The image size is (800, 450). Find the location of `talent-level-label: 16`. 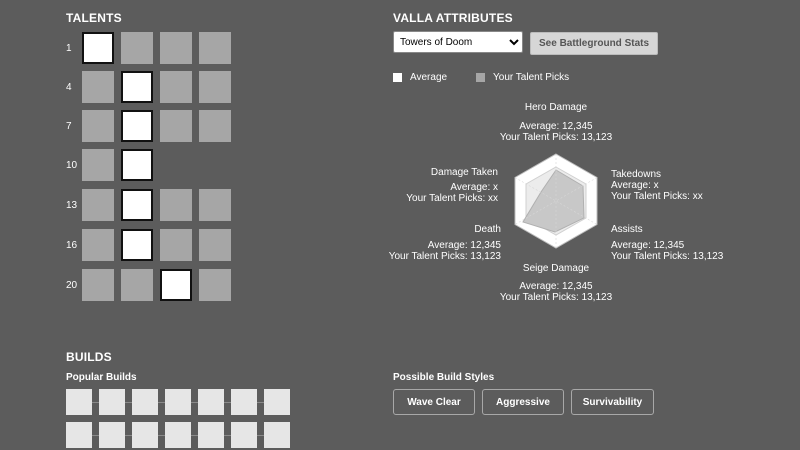

talent-level-label: 16 is located at coordinates (72, 245).